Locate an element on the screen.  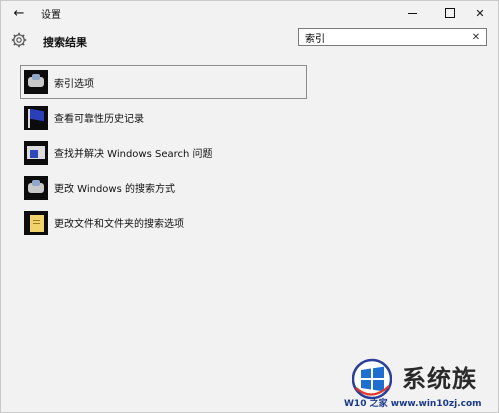
close-icon: ✕ is located at coordinates (480, 13).